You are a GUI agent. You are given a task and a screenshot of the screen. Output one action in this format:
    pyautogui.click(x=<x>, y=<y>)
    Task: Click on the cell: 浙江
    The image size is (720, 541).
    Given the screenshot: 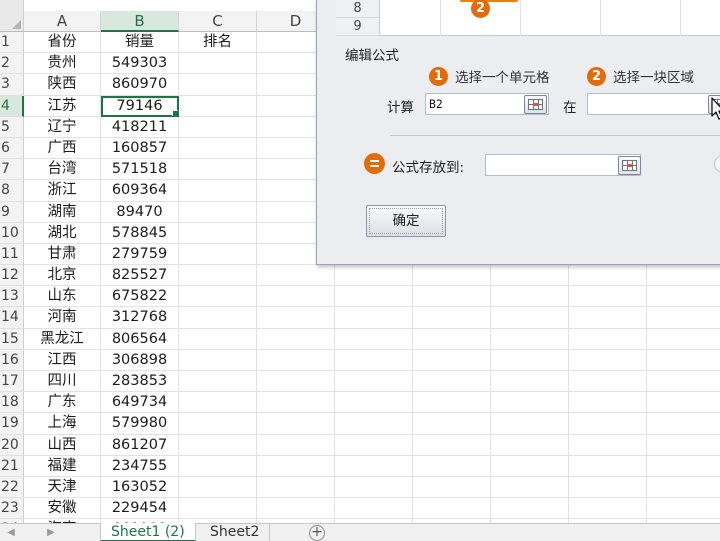 What is the action you would take?
    pyautogui.click(x=62, y=191)
    